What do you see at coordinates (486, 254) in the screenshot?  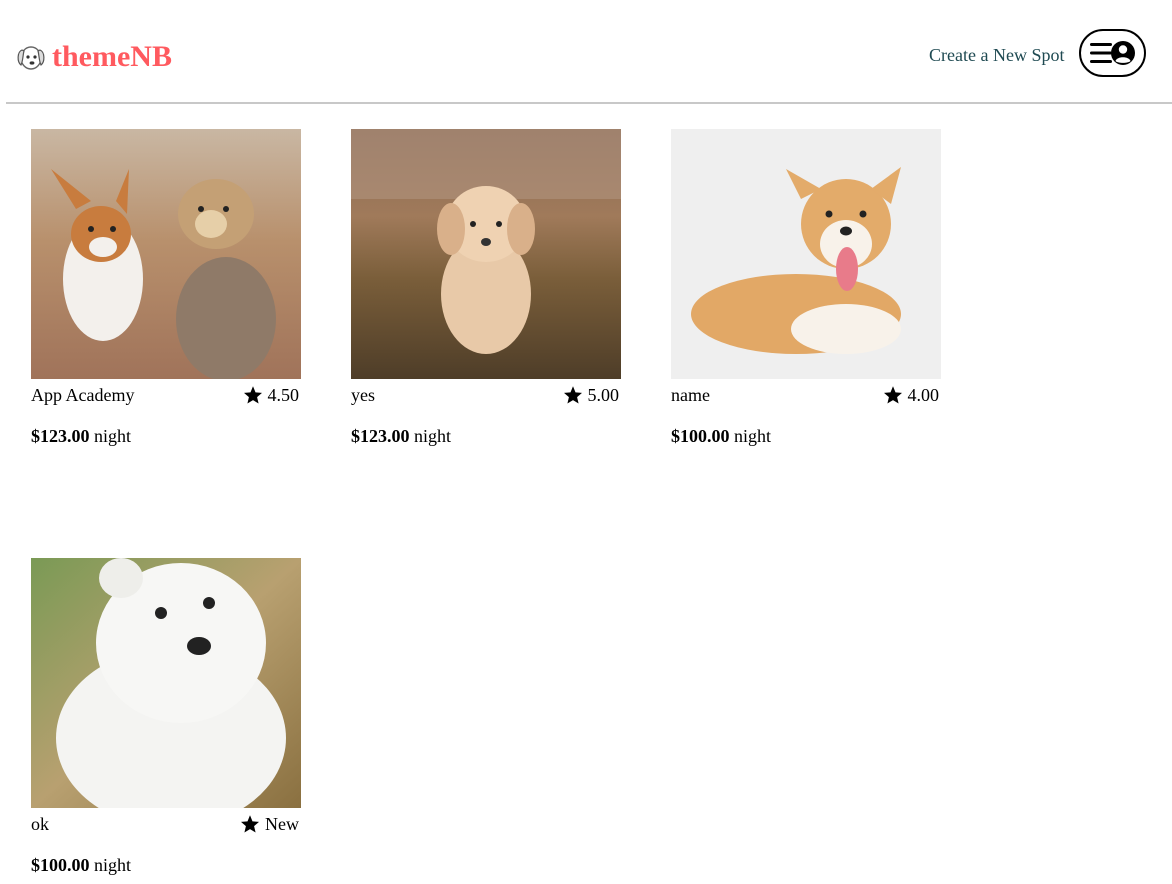 I see `golden-puppy-running-photo` at bounding box center [486, 254].